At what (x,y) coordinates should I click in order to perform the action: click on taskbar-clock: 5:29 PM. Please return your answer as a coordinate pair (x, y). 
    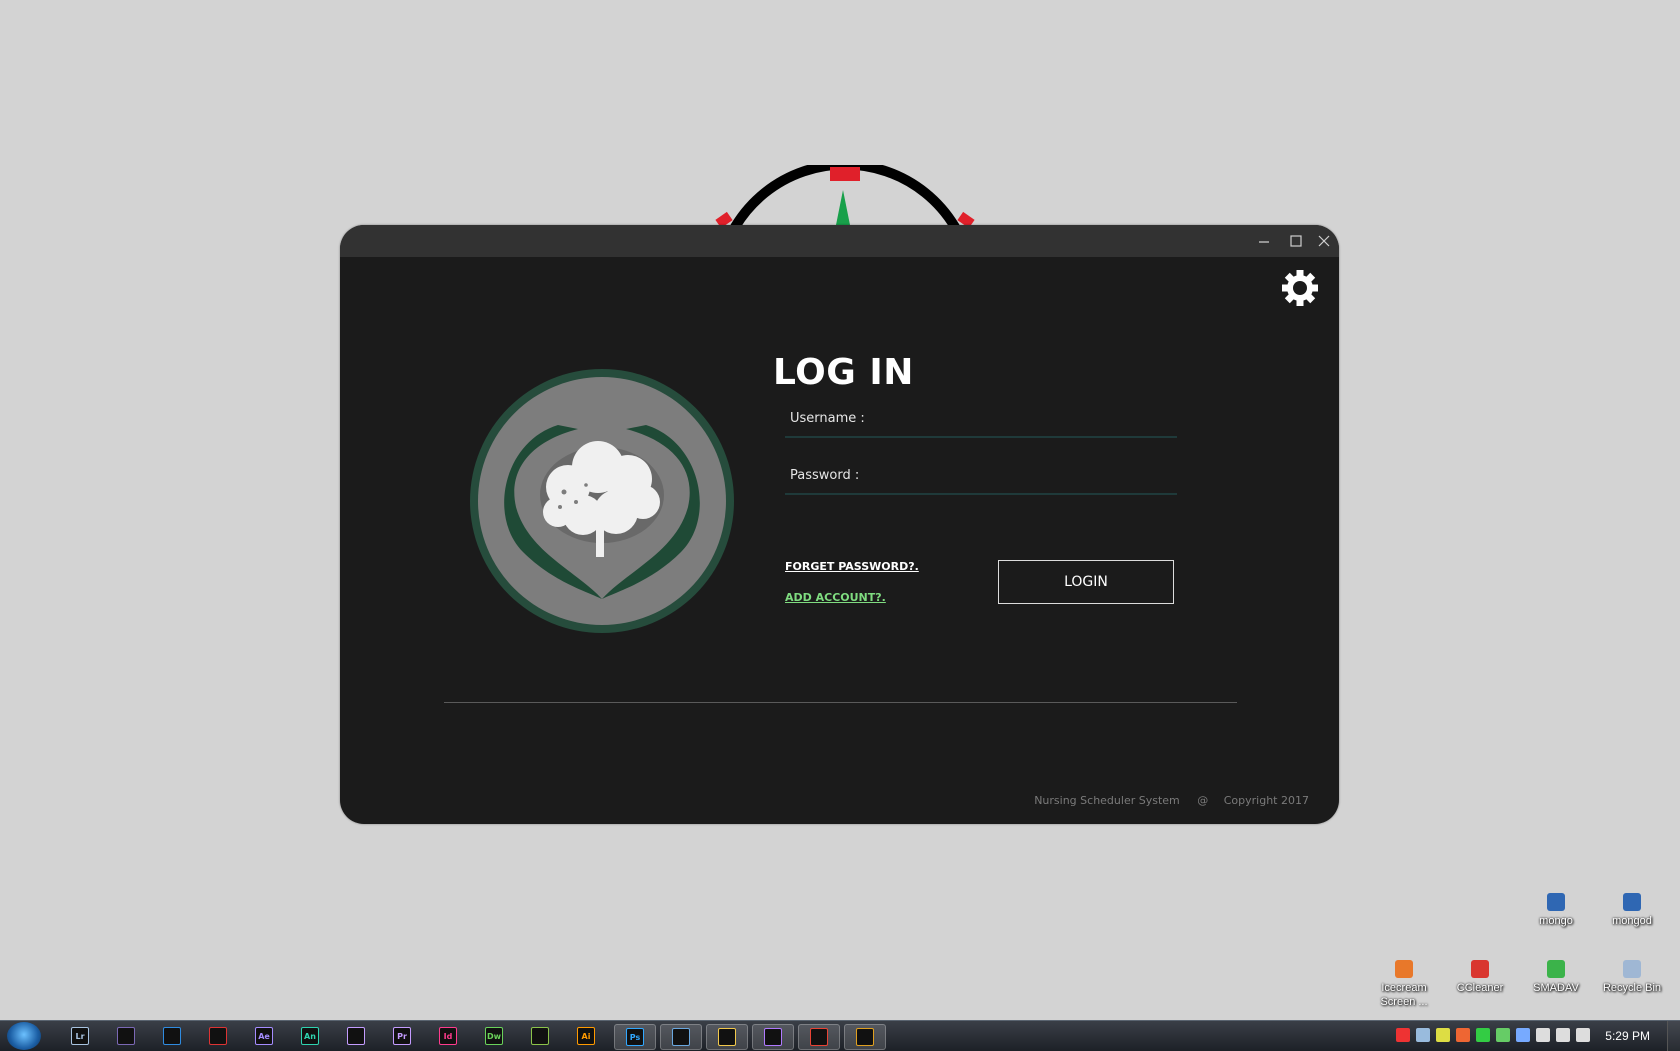
    Looking at the image, I should click on (1627, 1036).